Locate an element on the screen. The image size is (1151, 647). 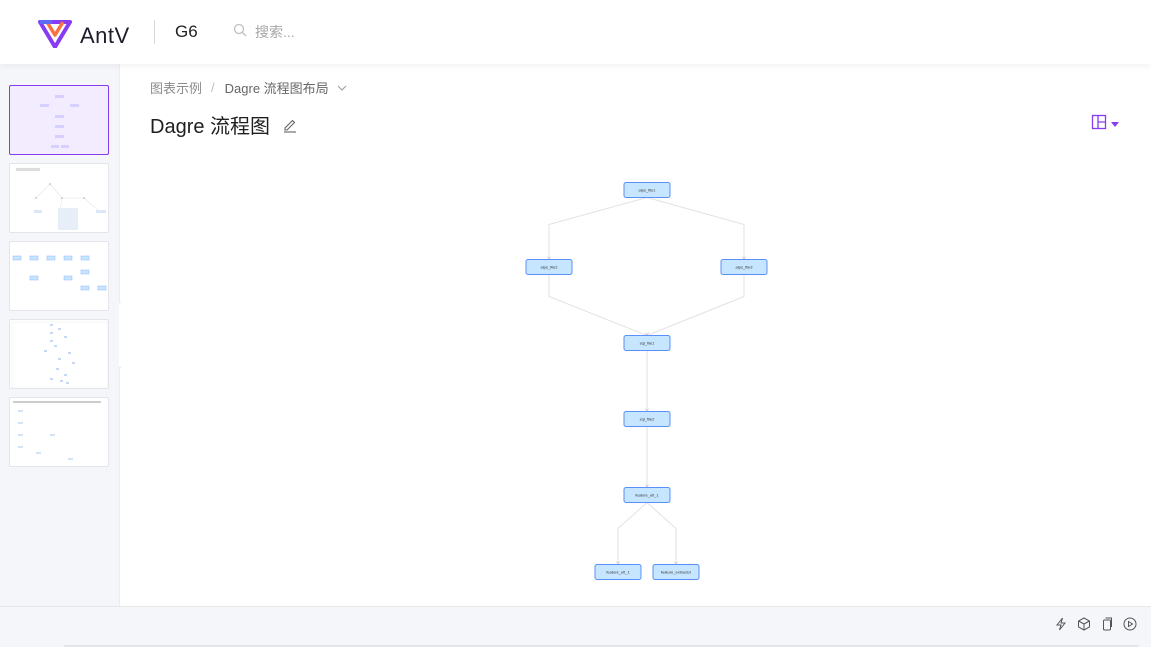
graph-node-label: sql_file2 is located at coordinates (647, 419).